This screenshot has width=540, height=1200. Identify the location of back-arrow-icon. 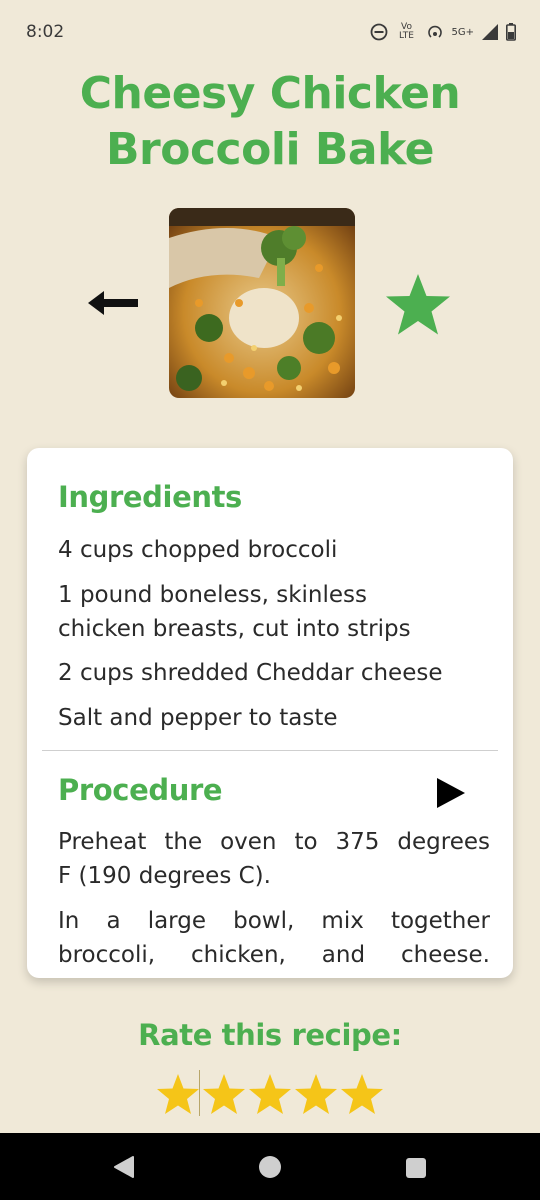
(113, 303).